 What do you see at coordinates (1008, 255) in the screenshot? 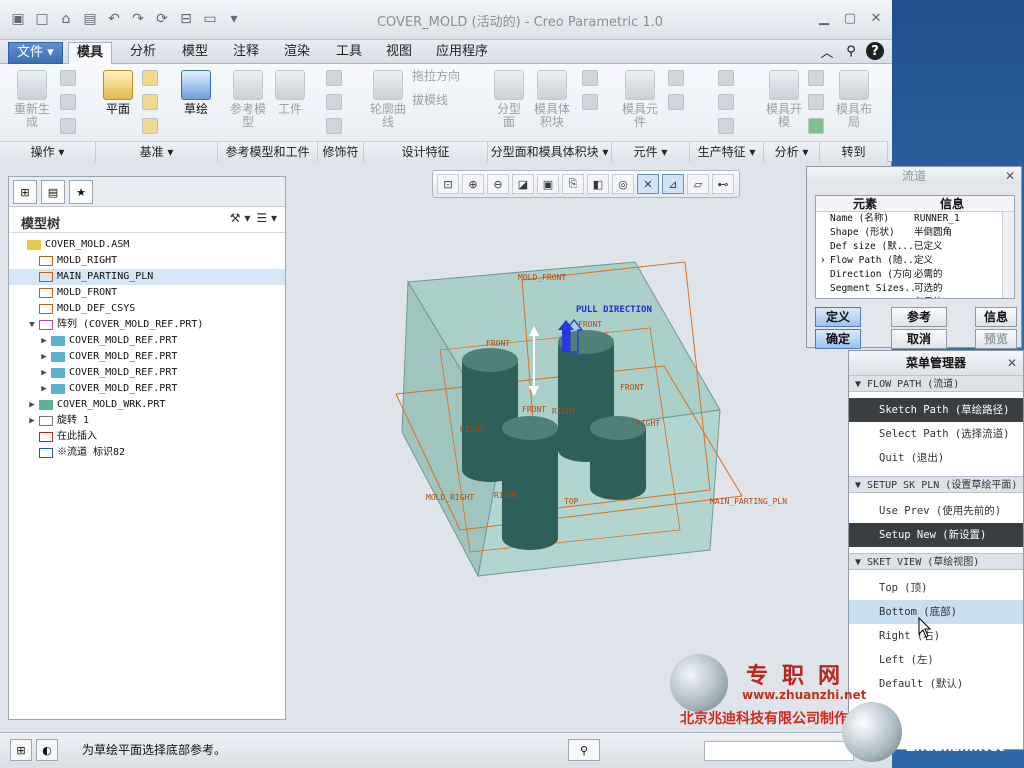
I see `element-list-scrollbar` at bounding box center [1008, 255].